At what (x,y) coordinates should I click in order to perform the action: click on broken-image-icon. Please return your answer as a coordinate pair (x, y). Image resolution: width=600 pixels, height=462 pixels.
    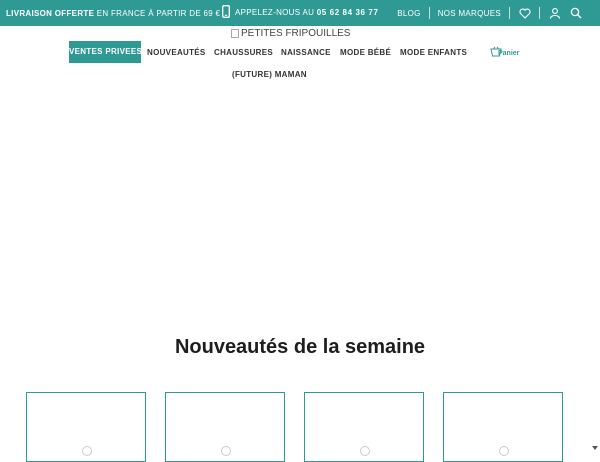
    Looking at the image, I should click on (235, 33).